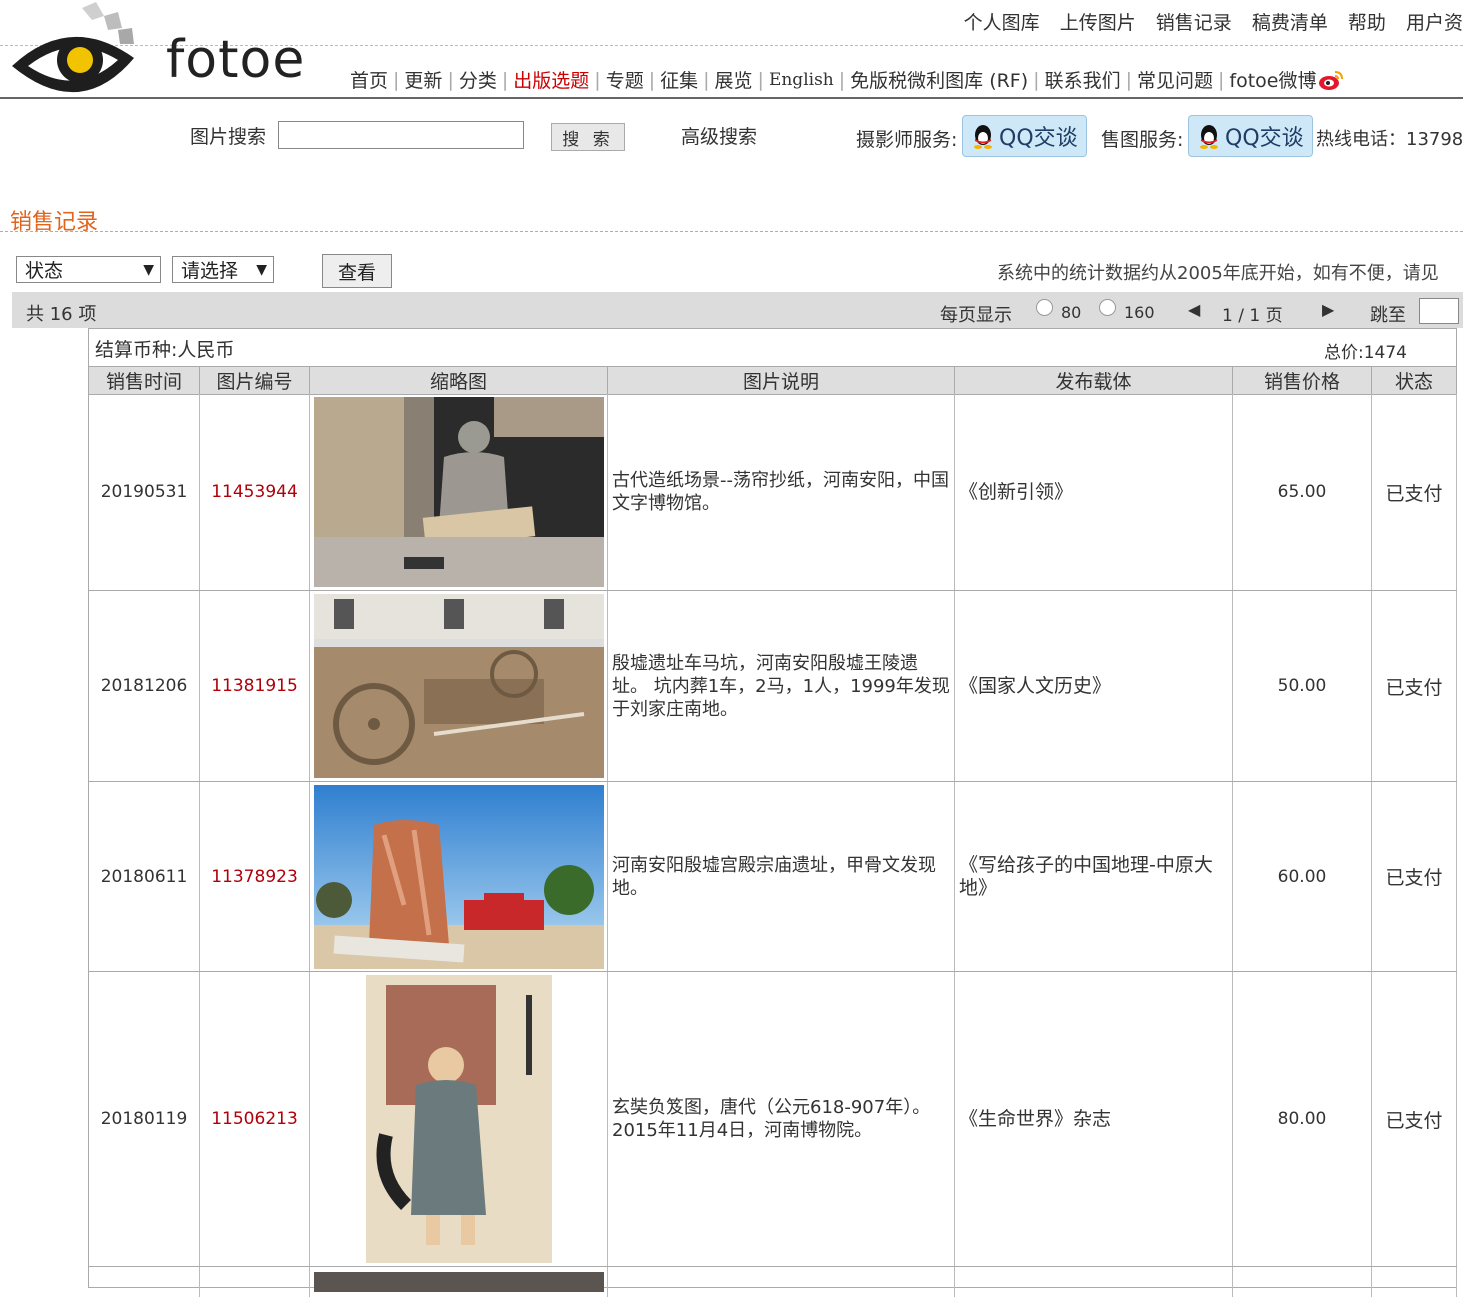  Describe the element at coordinates (1218, 273) in the screenshot. I see `statistics-note: 系统中的统计数据约从2005年底开始，如有不便，请见` at that location.